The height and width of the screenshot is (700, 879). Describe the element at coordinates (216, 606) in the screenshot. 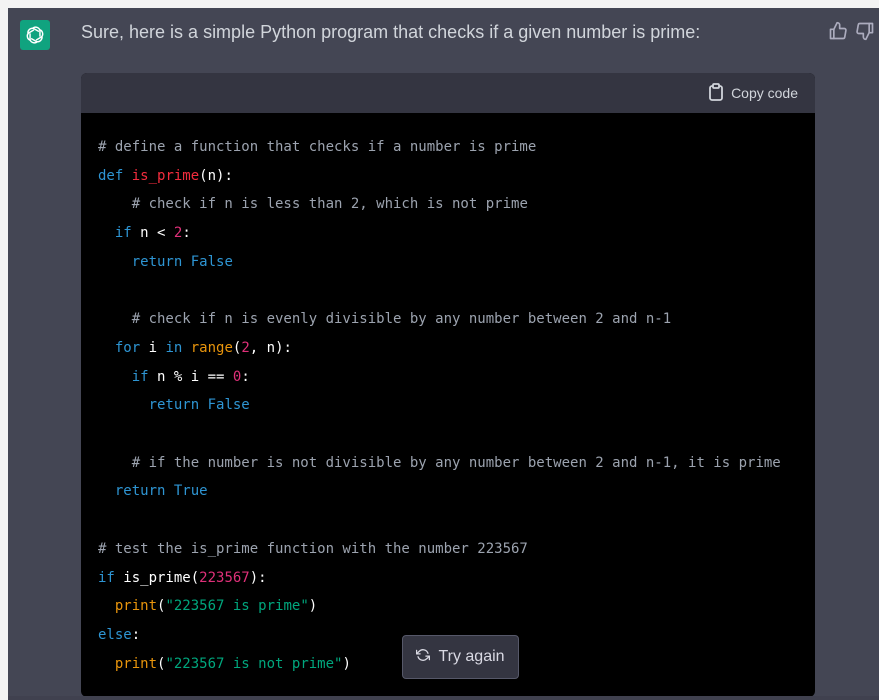

I see `code-line: print("223567 is prime")` at that location.